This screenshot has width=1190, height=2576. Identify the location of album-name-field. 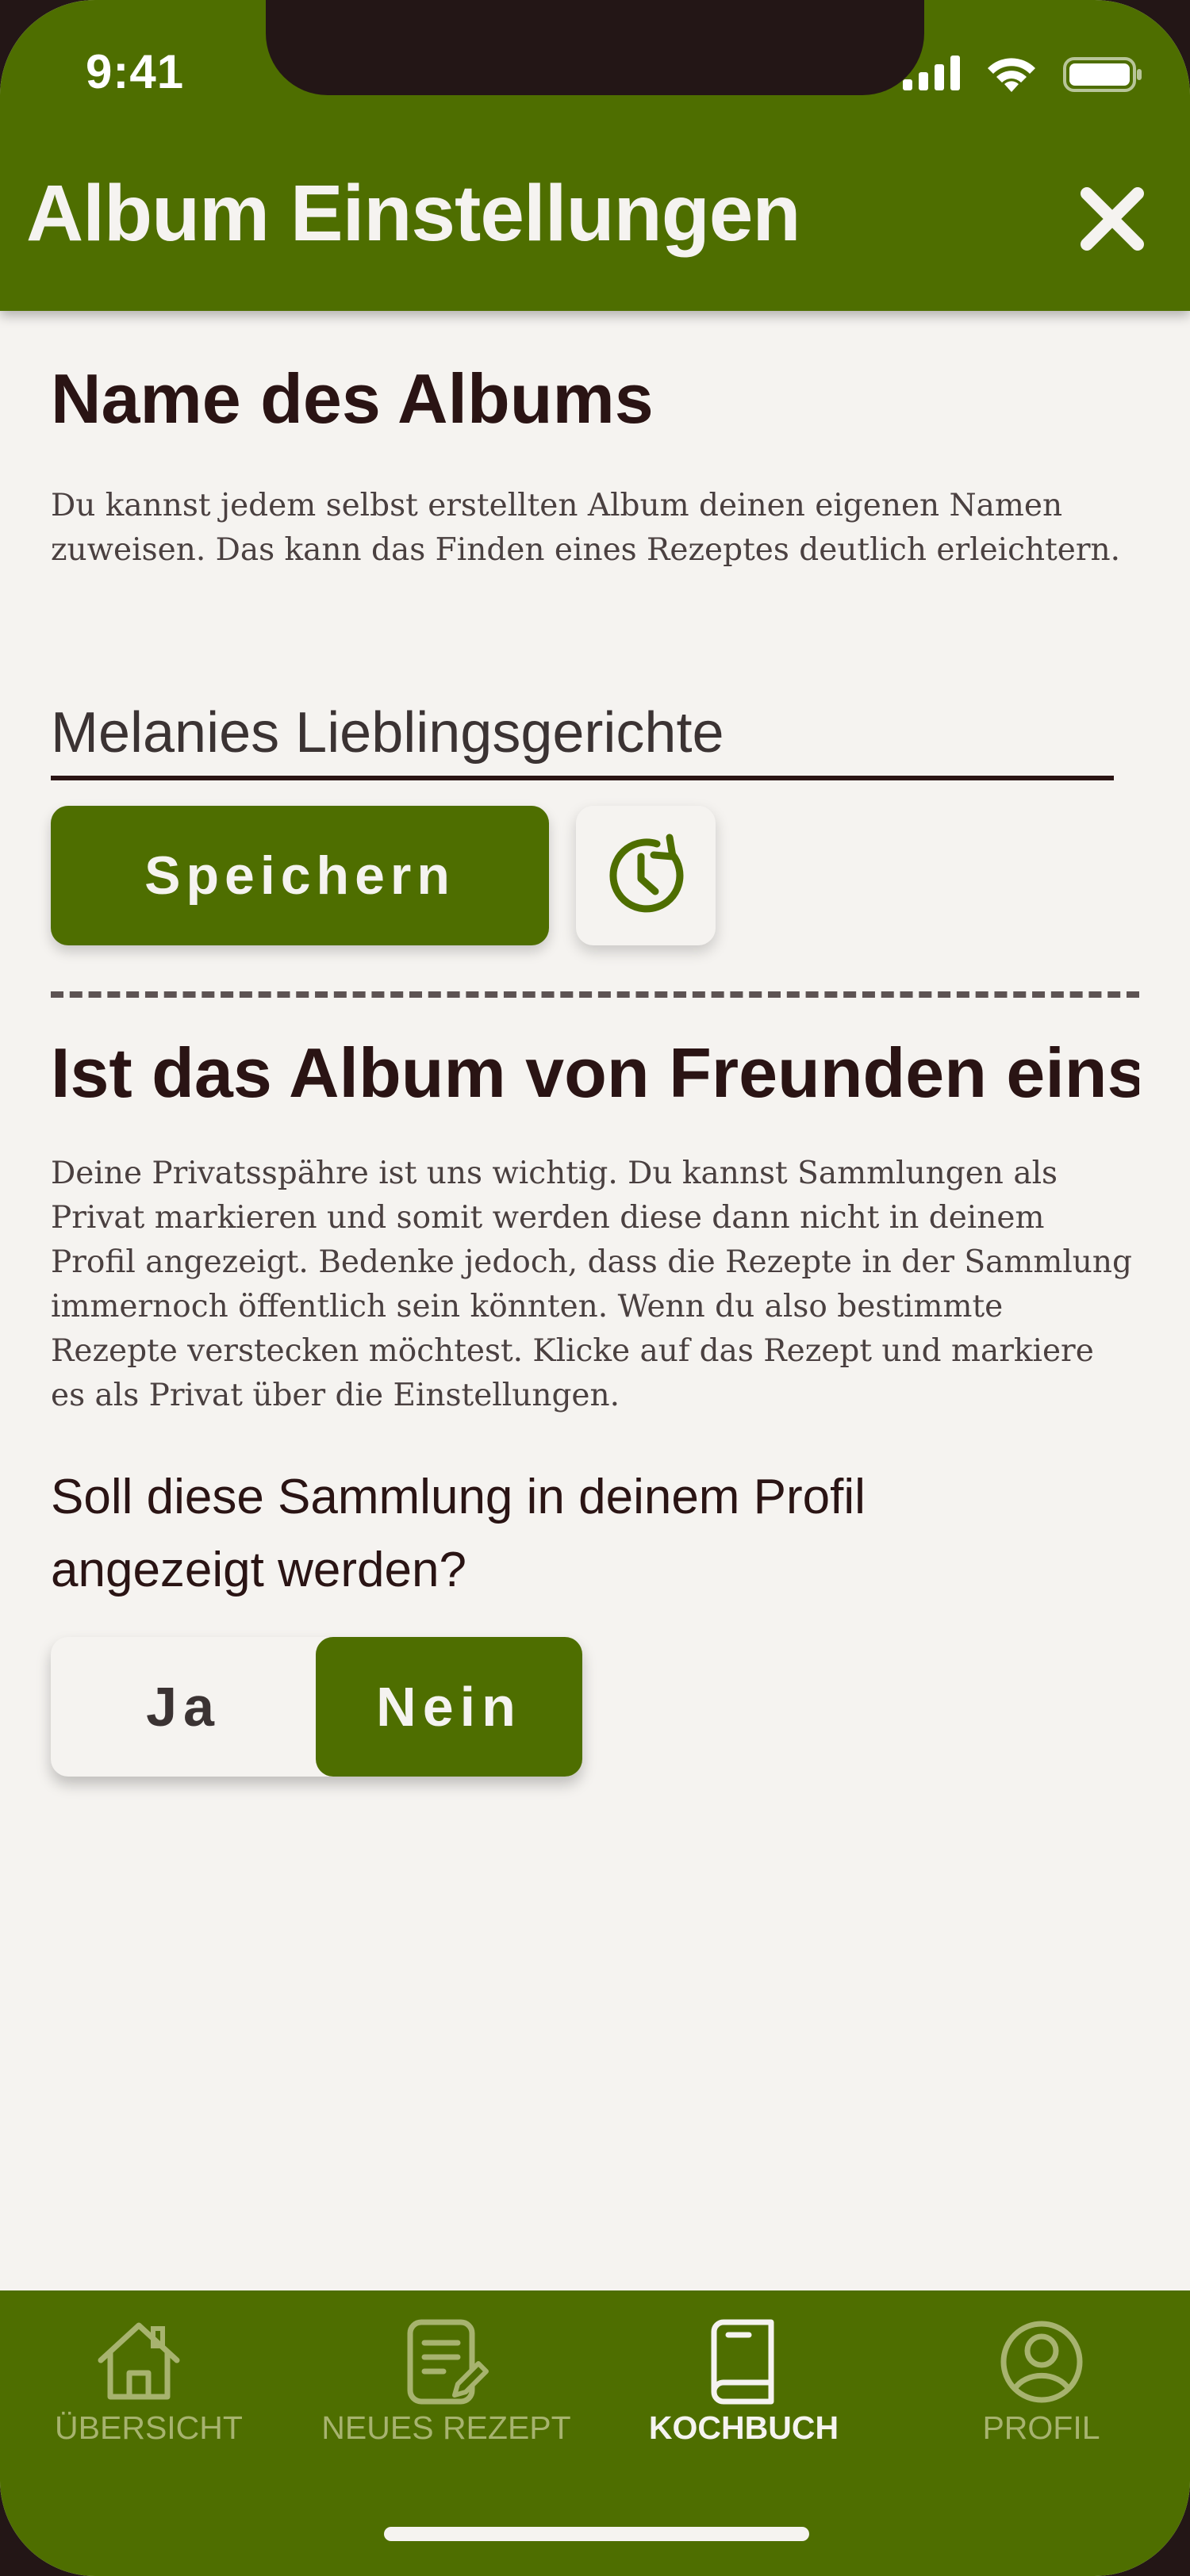
(582, 735).